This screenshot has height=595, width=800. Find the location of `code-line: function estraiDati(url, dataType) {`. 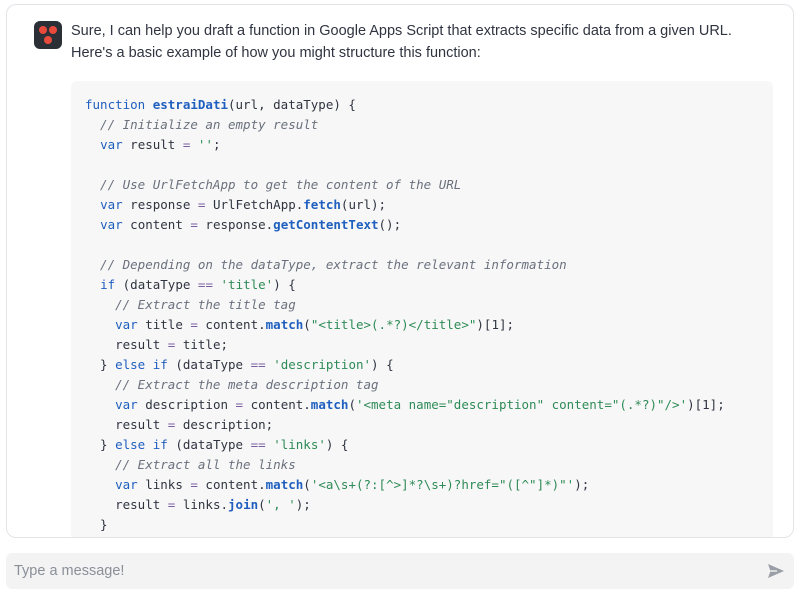

code-line: function estraiDati(url, dataType) { is located at coordinates (429, 105).